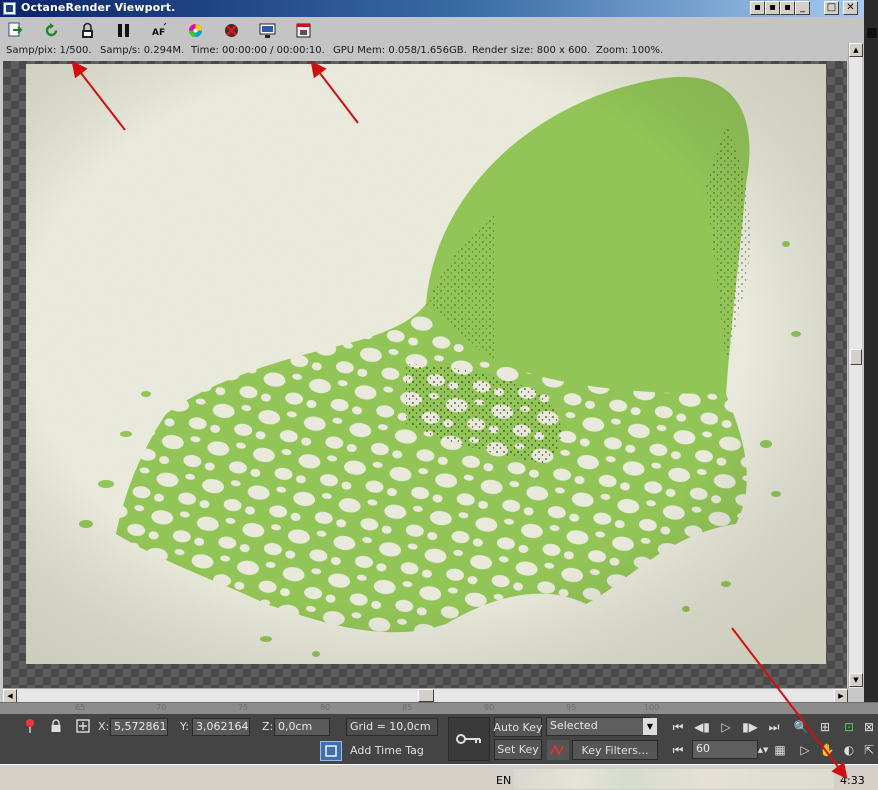 This screenshot has width=878, height=790. I want to click on timeline-tick: 65, so click(80, 707).